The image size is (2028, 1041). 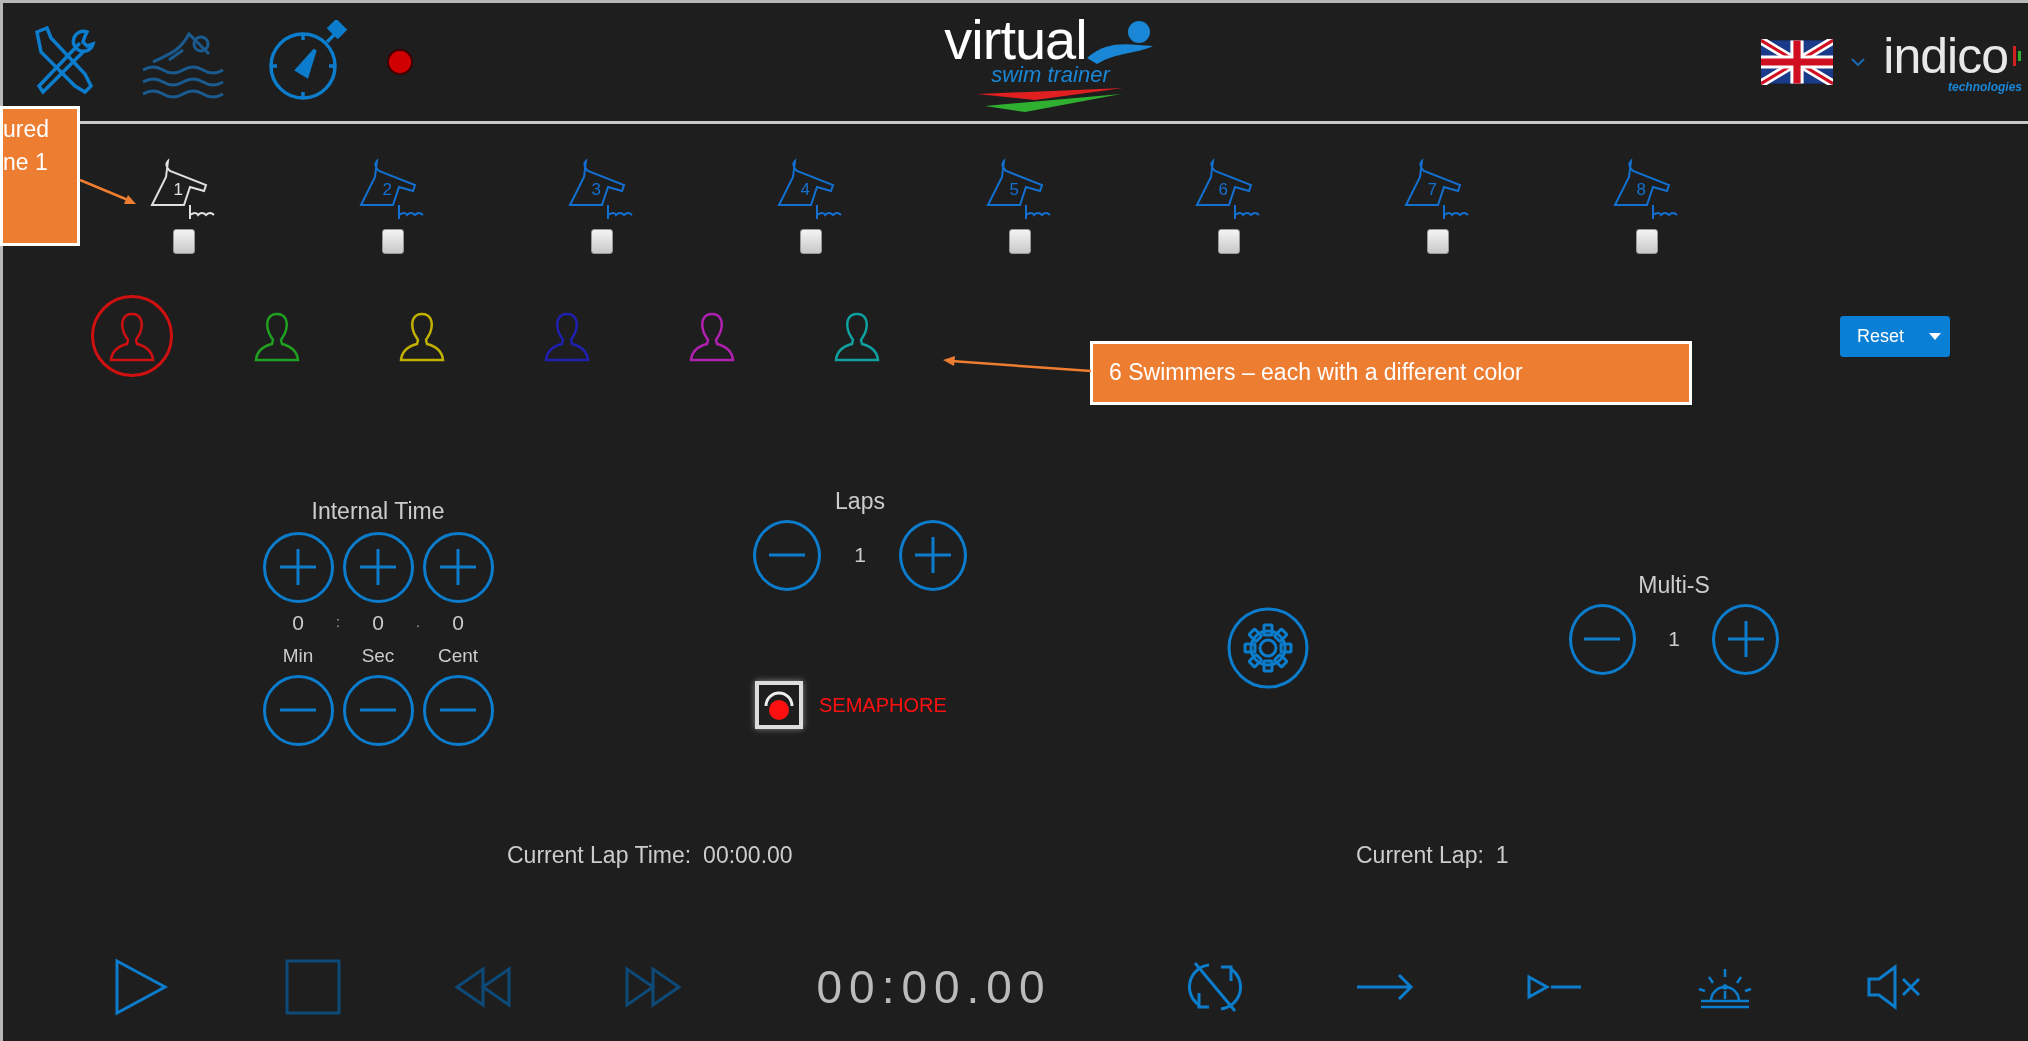 What do you see at coordinates (748, 855) in the screenshot?
I see `current-lap-time-value: 00:00.00` at bounding box center [748, 855].